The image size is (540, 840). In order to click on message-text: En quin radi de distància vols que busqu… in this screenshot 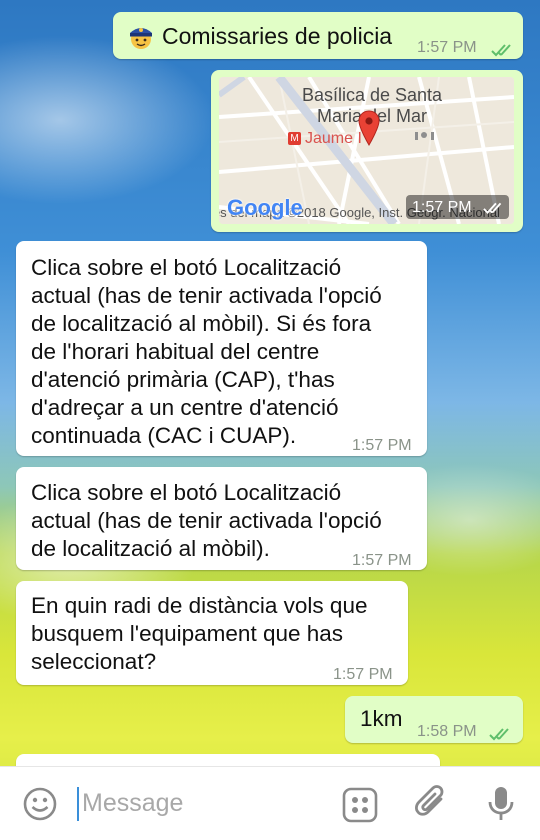, I will do `click(199, 633)`.